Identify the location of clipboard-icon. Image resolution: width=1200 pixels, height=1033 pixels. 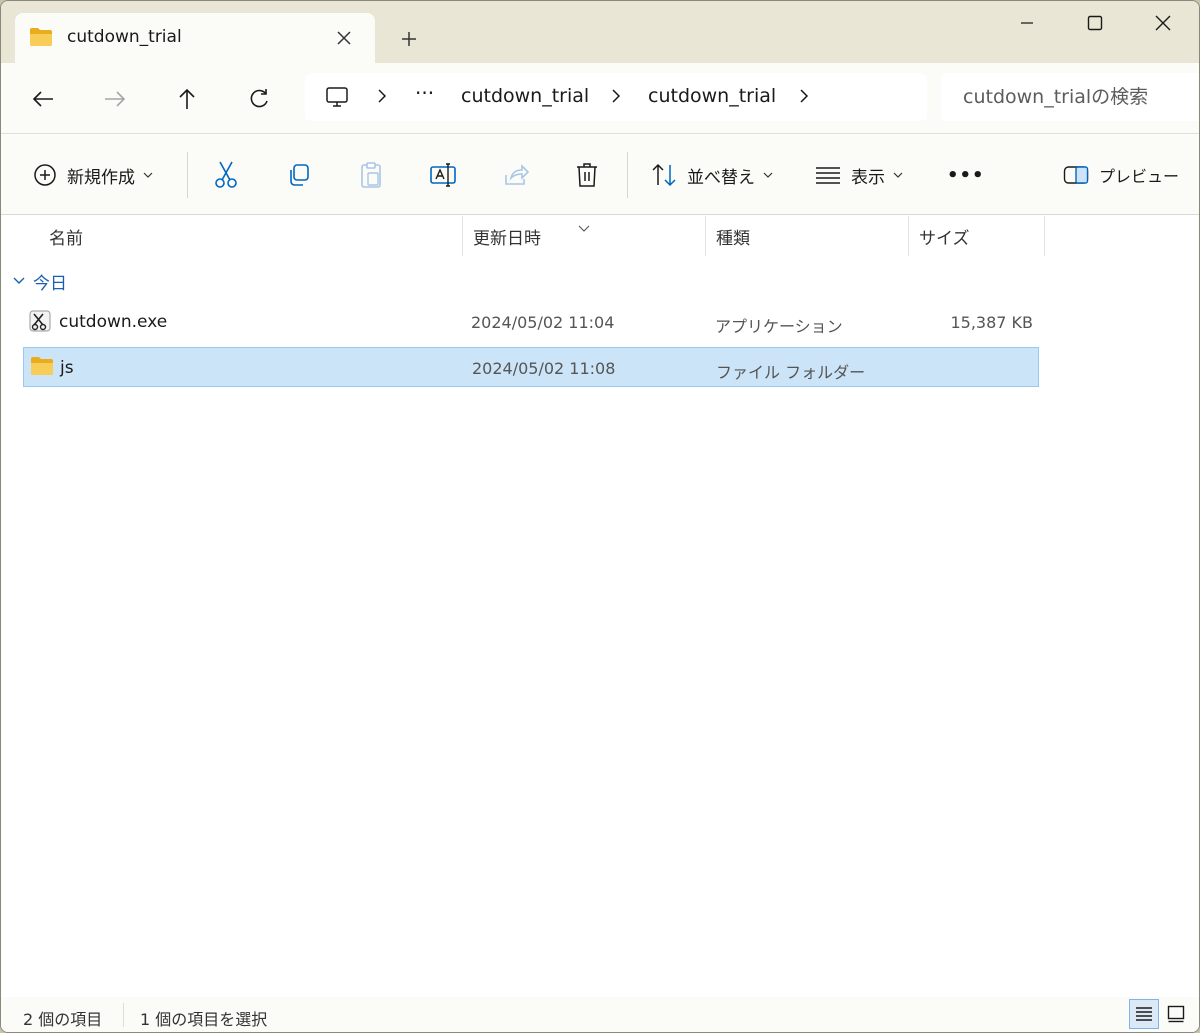
(371, 175).